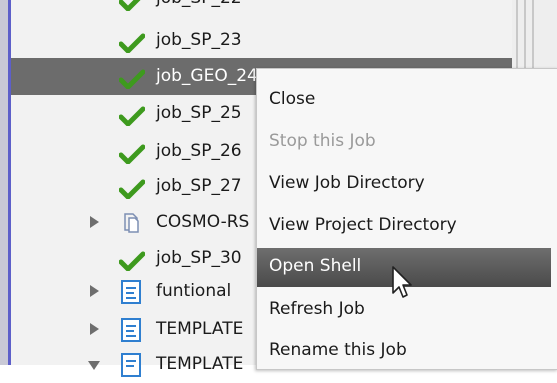 Image resolution: width=557 pixels, height=383 pixels. What do you see at coordinates (199, 151) in the screenshot?
I see `tree-row-label: job_SP_26` at bounding box center [199, 151].